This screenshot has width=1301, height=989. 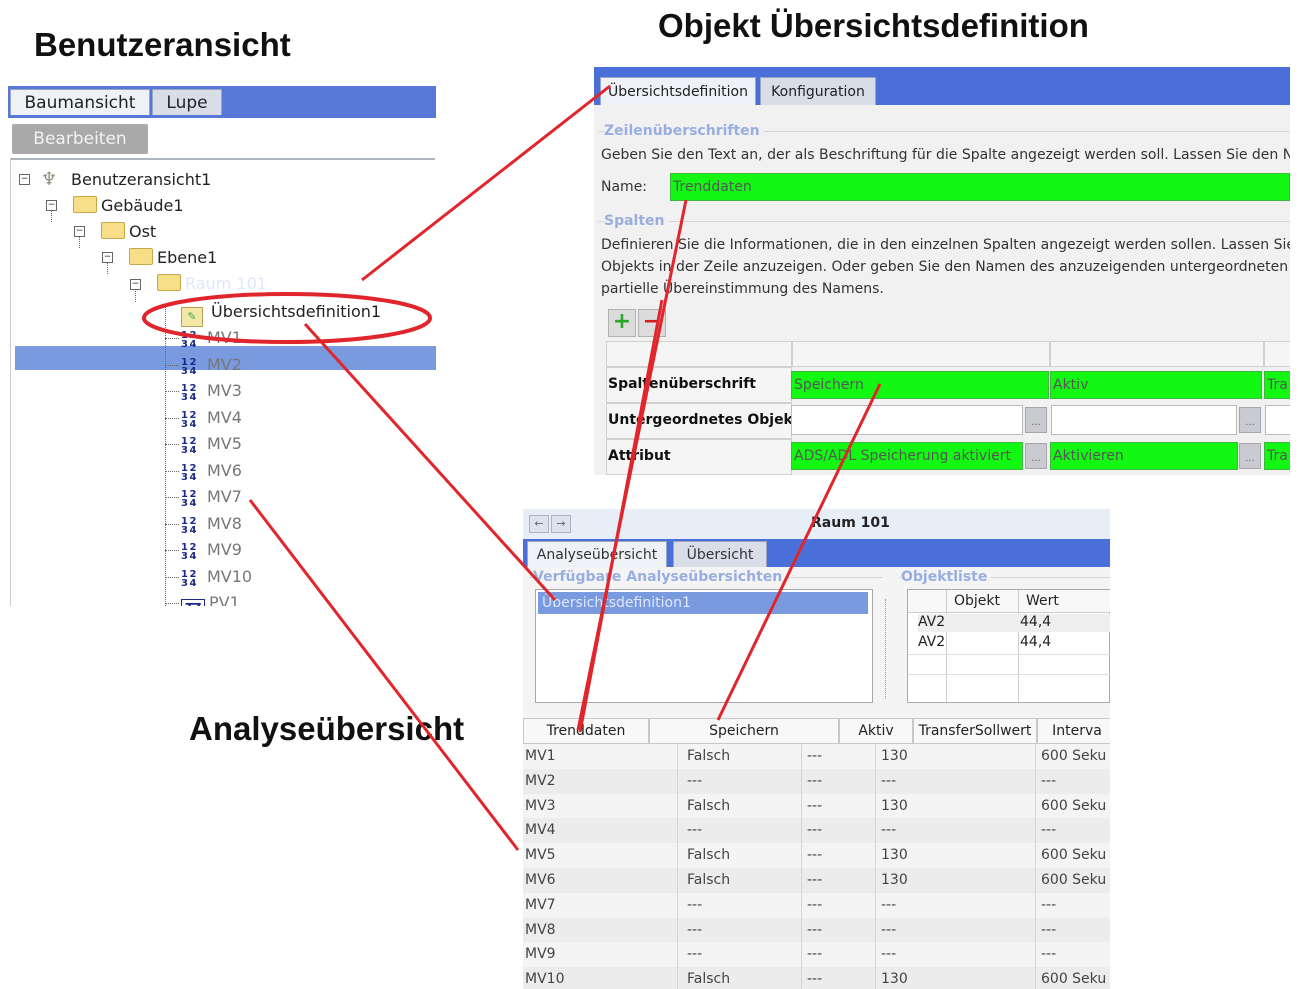 What do you see at coordinates (1073, 731) in the screenshot?
I see `column-header-interval: Interva` at bounding box center [1073, 731].